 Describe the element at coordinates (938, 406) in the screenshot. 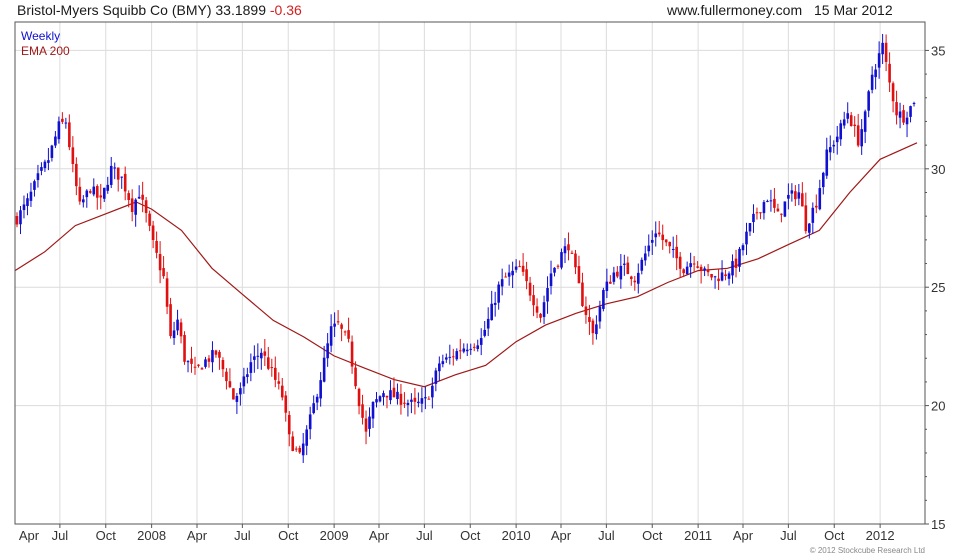

I see `y-tick-label: 20` at that location.